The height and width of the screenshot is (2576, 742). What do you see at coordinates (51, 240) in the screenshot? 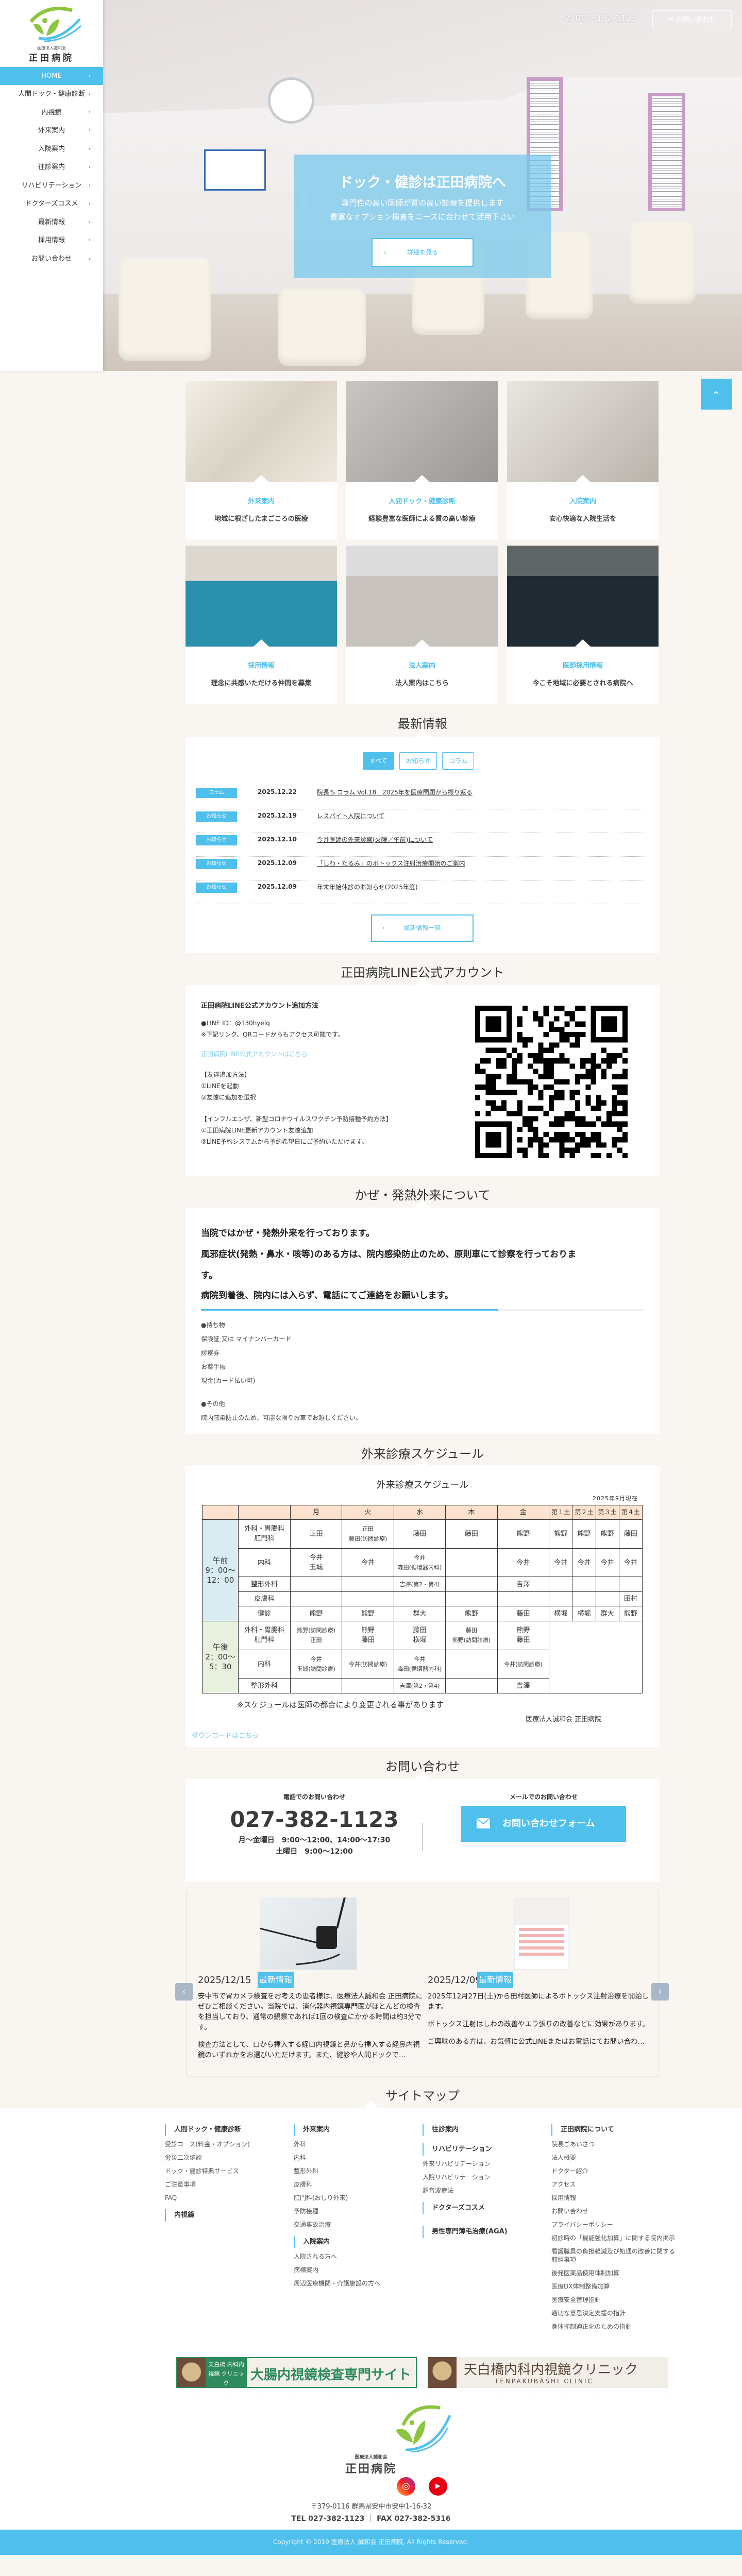
I see `nav-recruit: 採用情報 ›` at bounding box center [51, 240].